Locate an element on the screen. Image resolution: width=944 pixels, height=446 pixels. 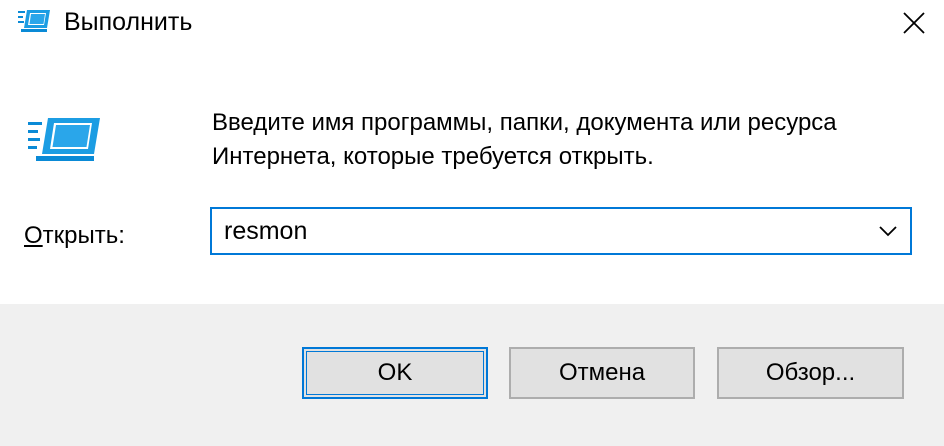
dropdown-button is located at coordinates (888, 231).